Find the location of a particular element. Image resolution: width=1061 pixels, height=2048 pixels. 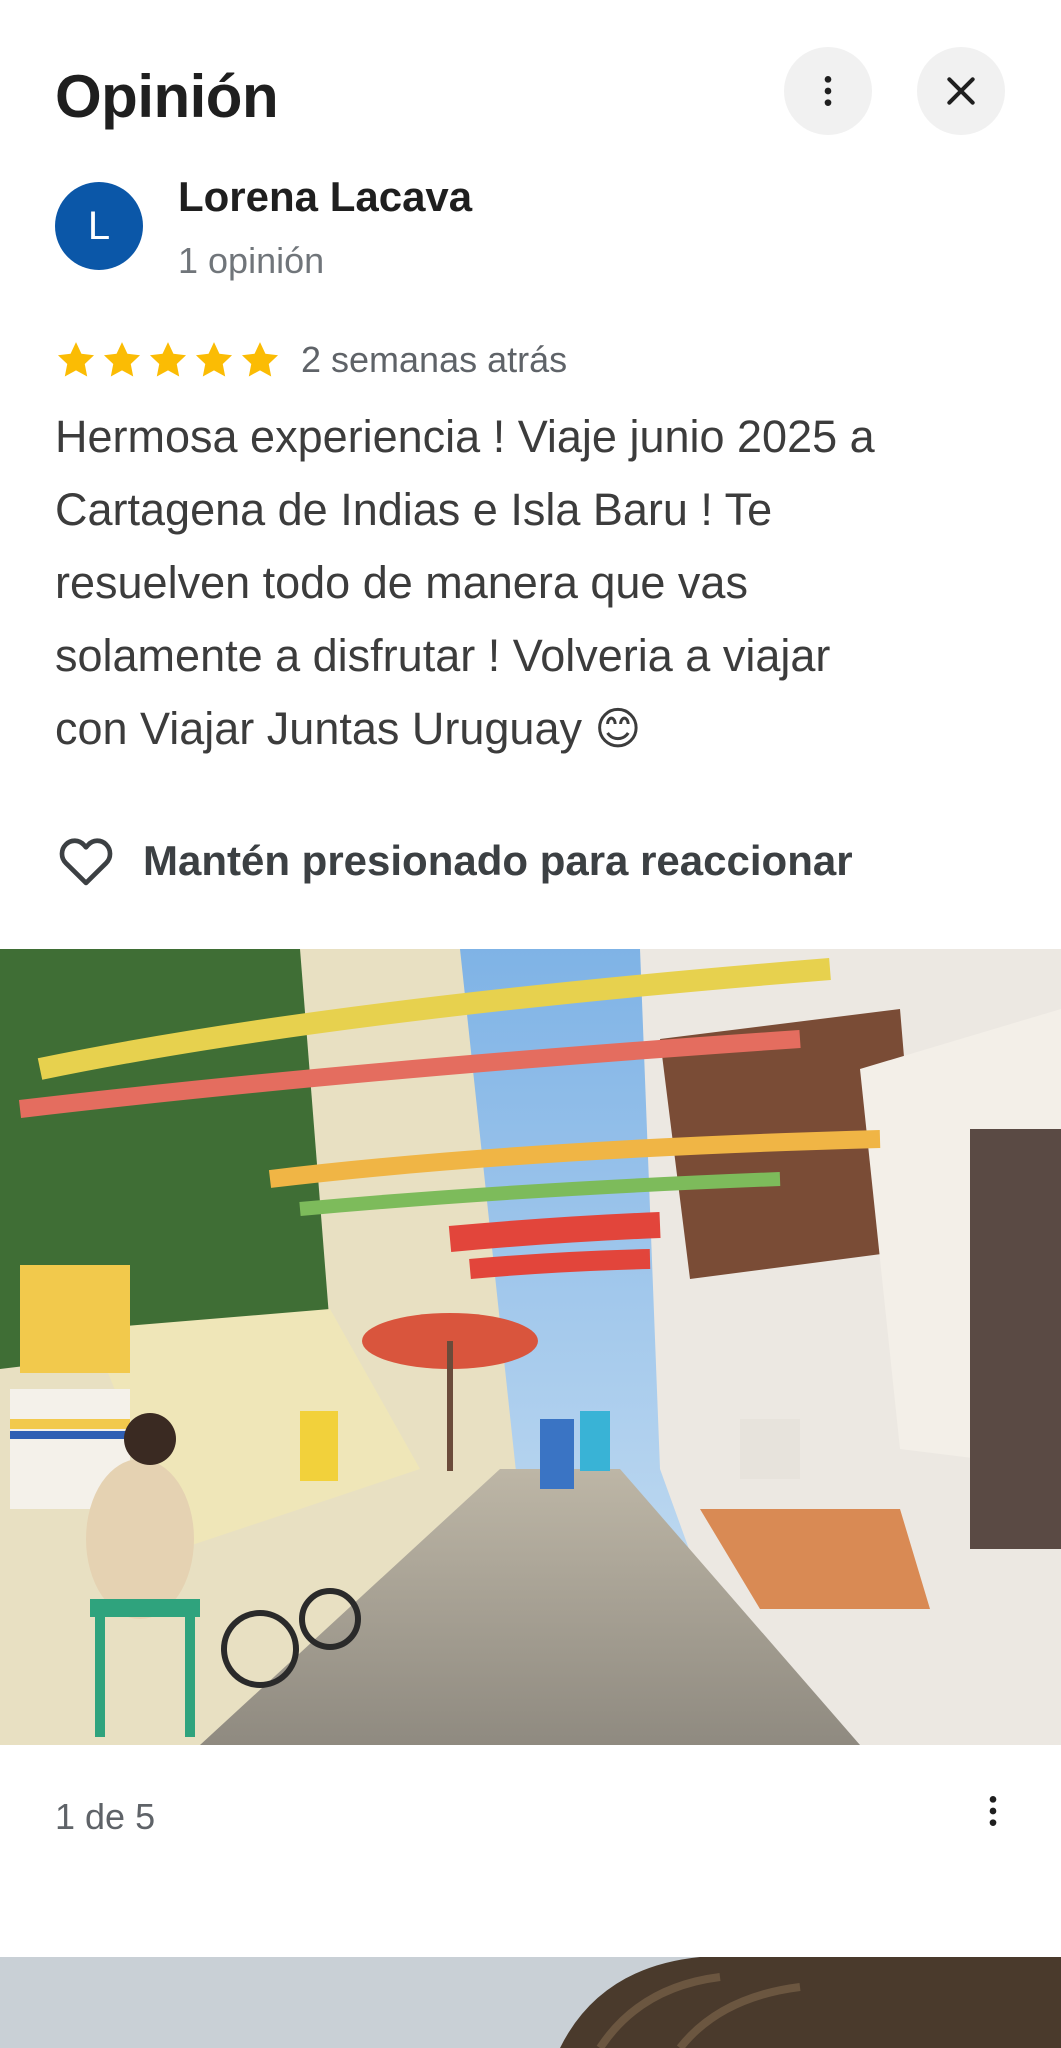

author-review-count: 1 opinión is located at coordinates (251, 260).